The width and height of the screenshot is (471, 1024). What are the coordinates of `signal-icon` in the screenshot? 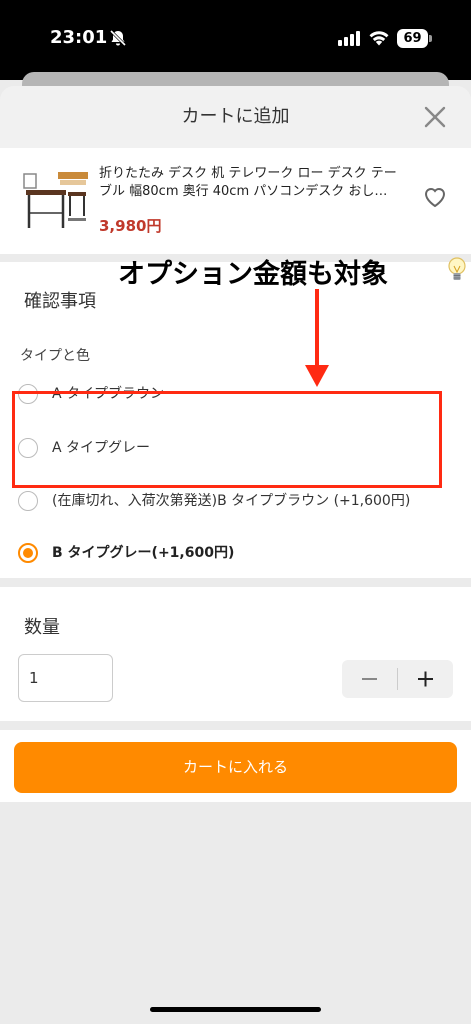 It's located at (349, 38).